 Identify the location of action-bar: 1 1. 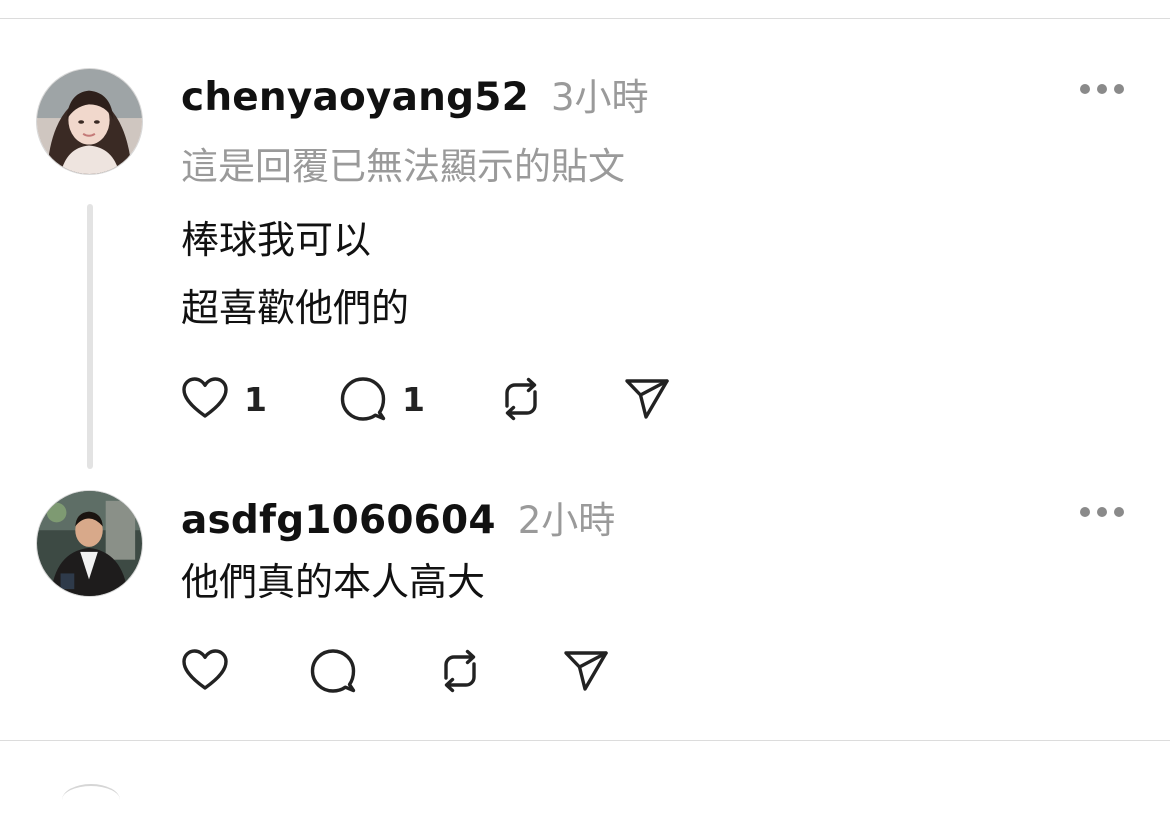
(440, 399).